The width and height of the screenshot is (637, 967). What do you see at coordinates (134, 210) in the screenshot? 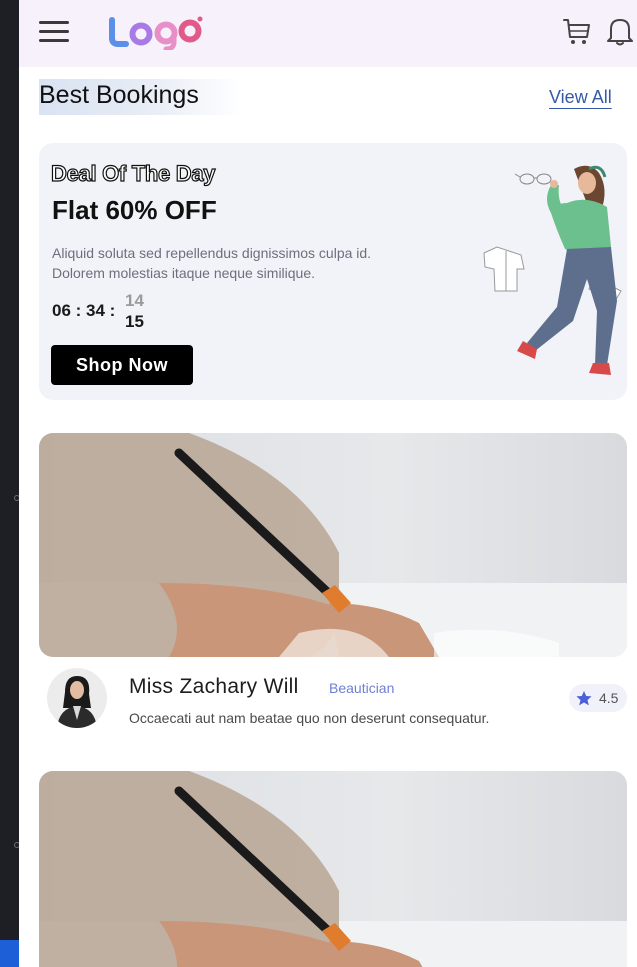
I see `deal-offer: Flat 60% OFF` at bounding box center [134, 210].